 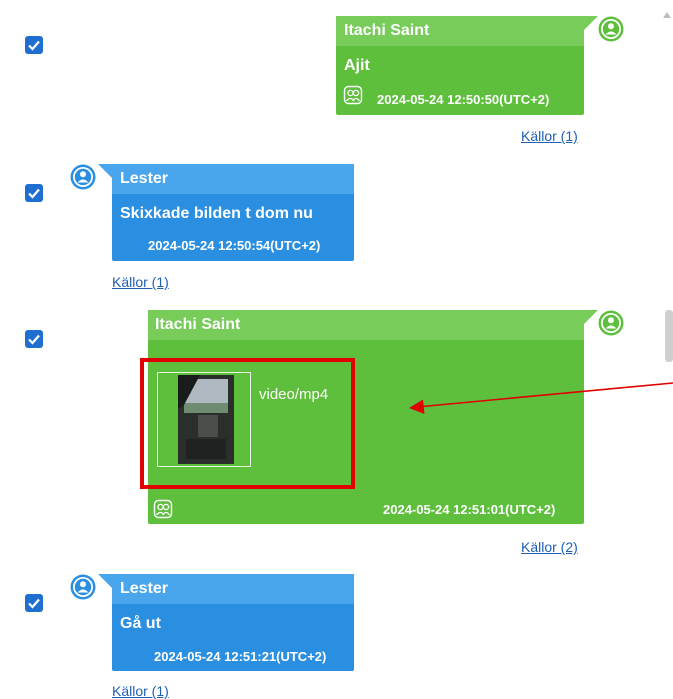 What do you see at coordinates (541, 398) in the screenshot?
I see `annotation-arrow` at bounding box center [541, 398].